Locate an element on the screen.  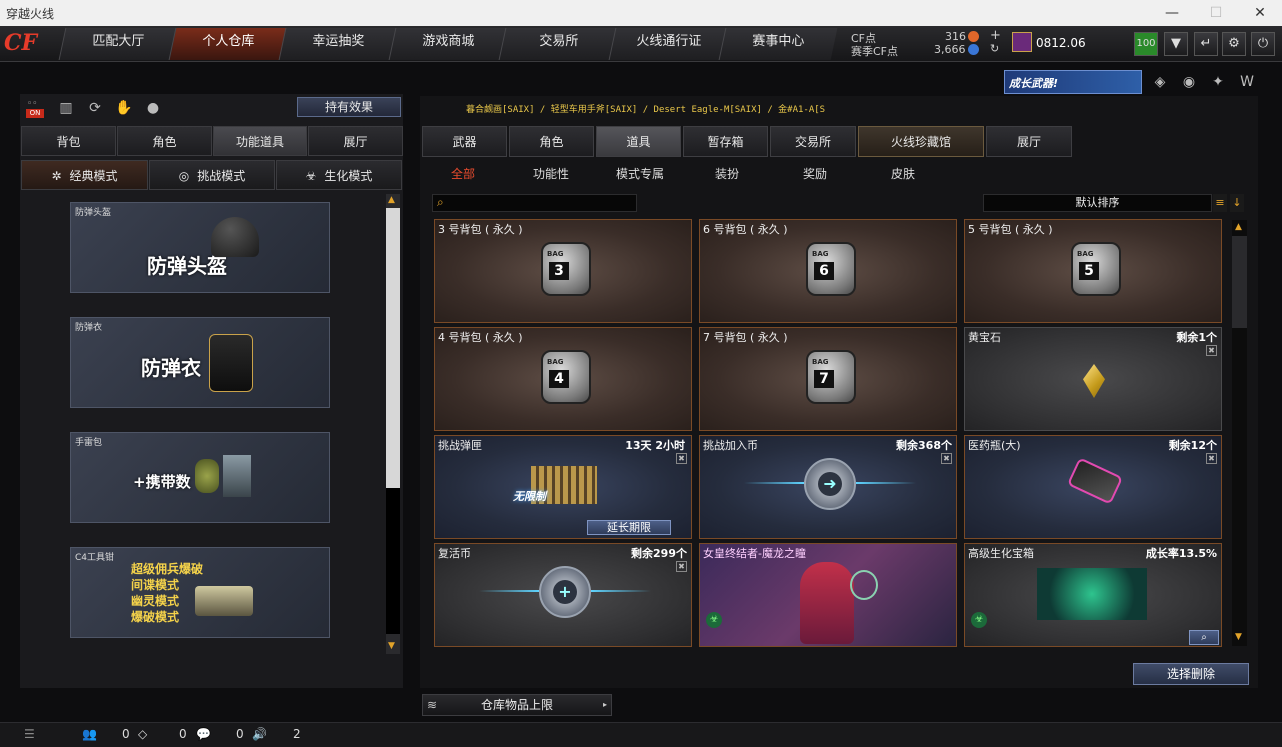
pulse-line-left is located at coordinates (774, 483).